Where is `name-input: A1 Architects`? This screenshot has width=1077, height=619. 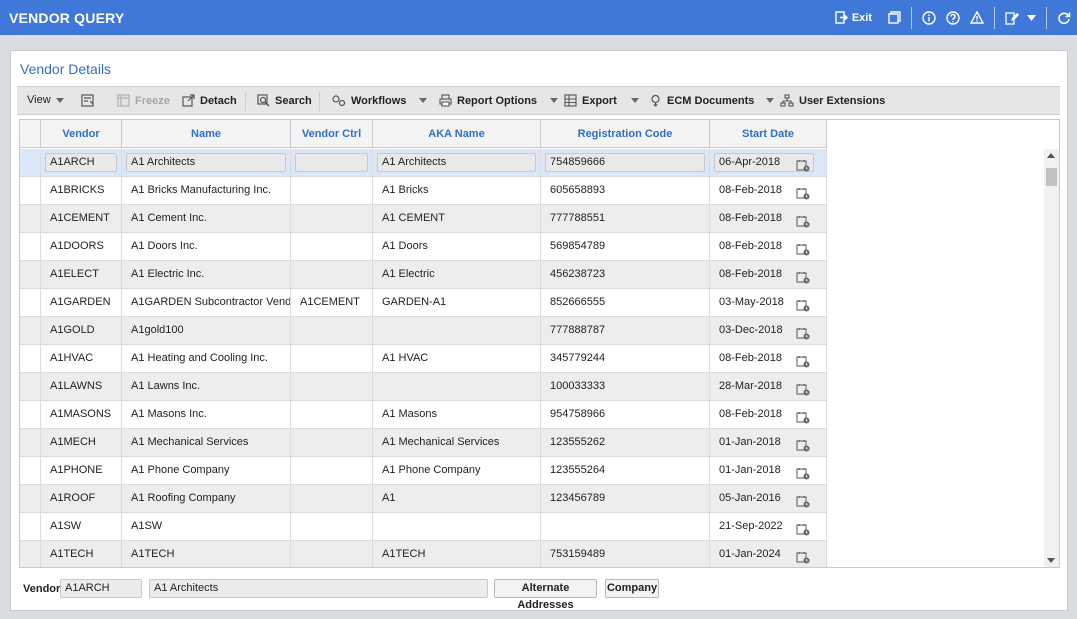
name-input: A1 Architects is located at coordinates (206, 162).